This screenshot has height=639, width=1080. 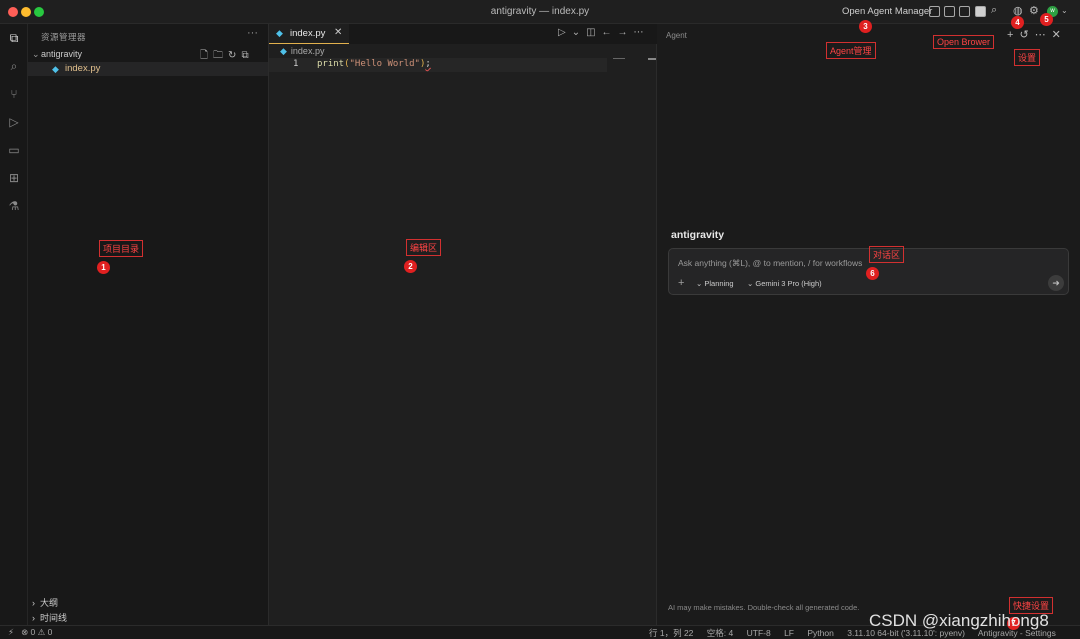 What do you see at coordinates (234, 55) in the screenshot?
I see `refresh-icon: ↻` at bounding box center [234, 55].